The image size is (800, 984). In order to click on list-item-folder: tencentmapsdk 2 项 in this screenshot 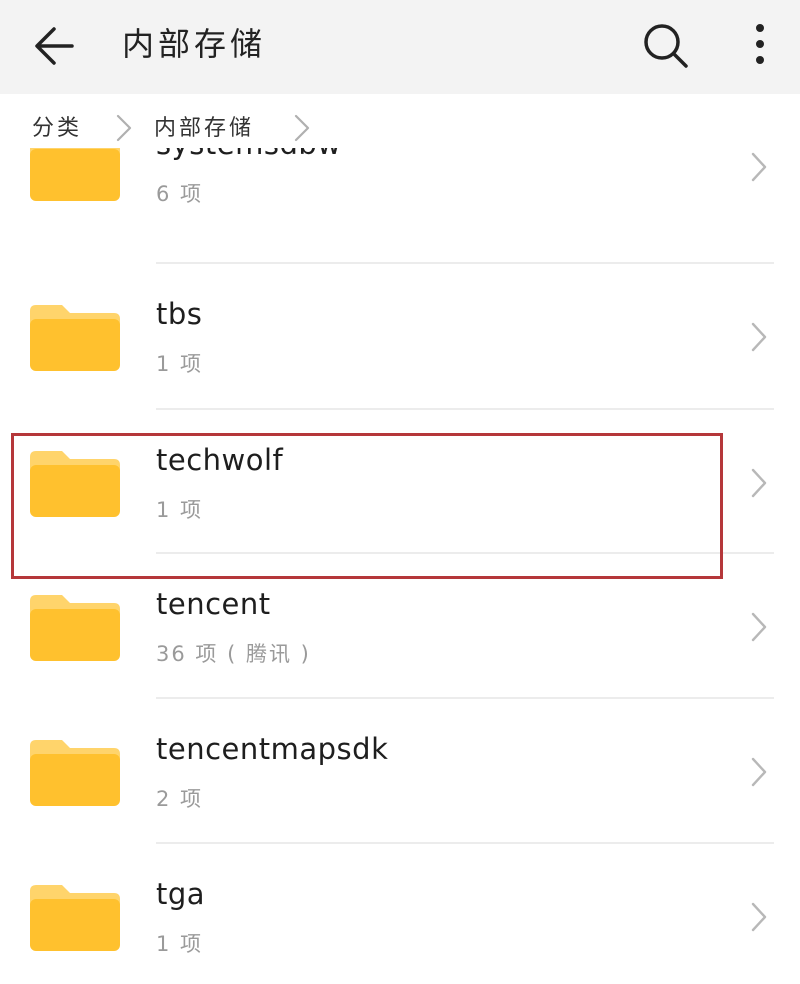, I will do `click(400, 771)`.